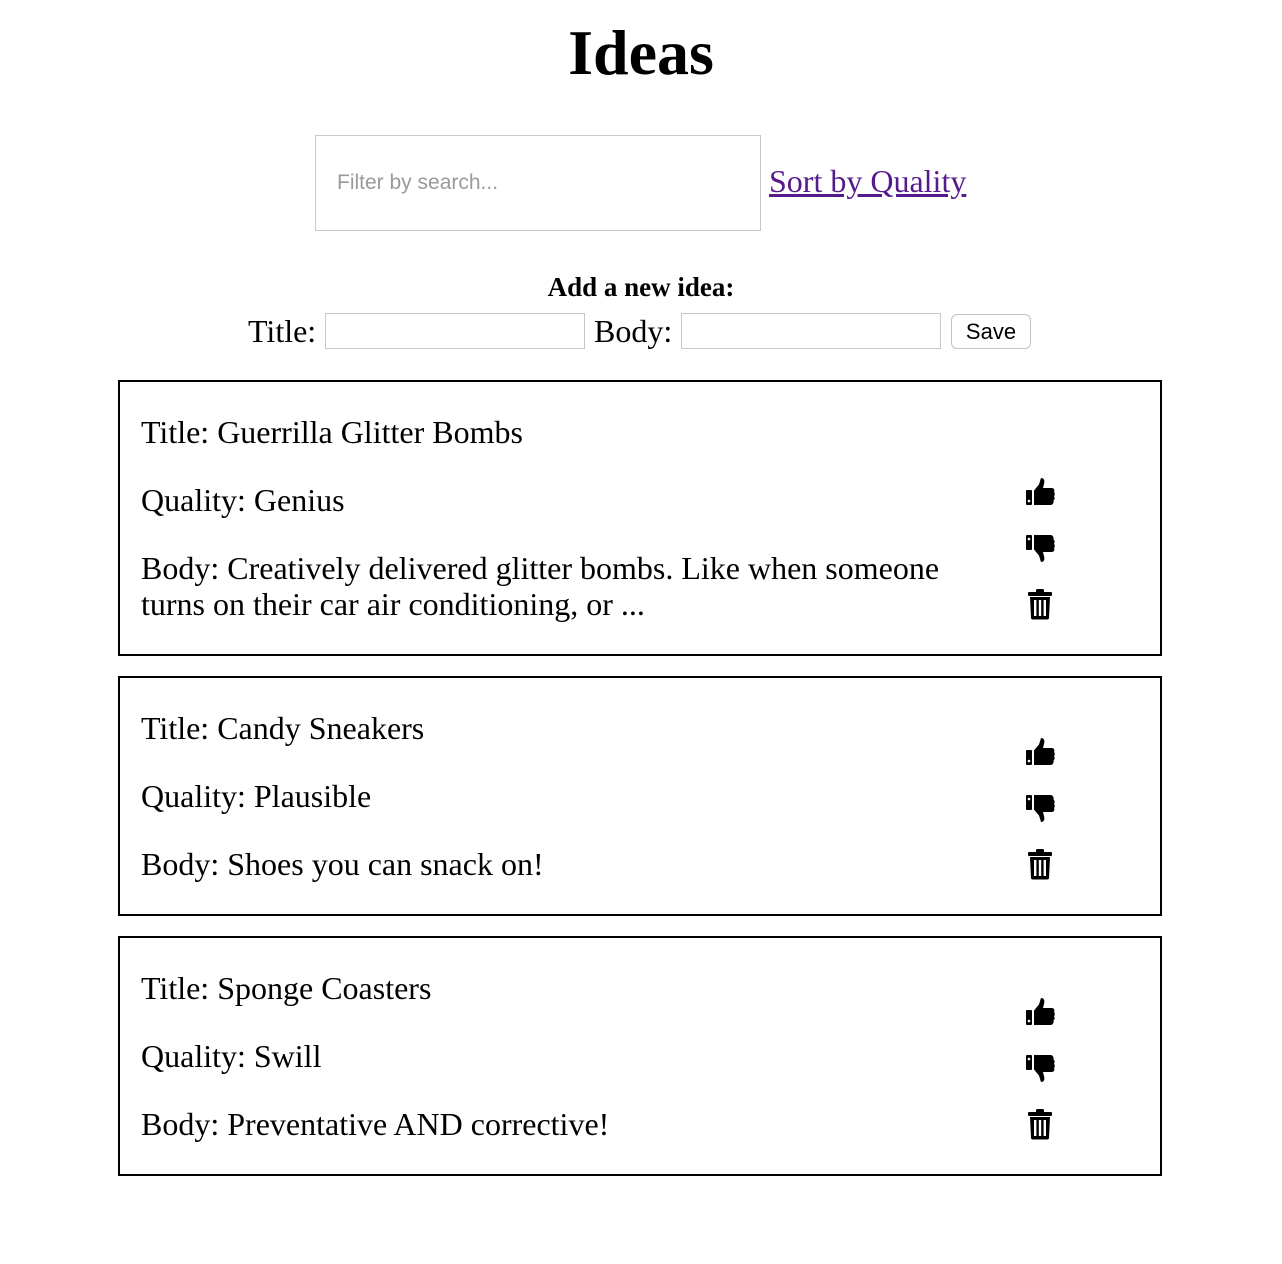  What do you see at coordinates (332, 432) in the screenshot?
I see `idea-title: Title: Guerrilla Glitter Bombs` at bounding box center [332, 432].